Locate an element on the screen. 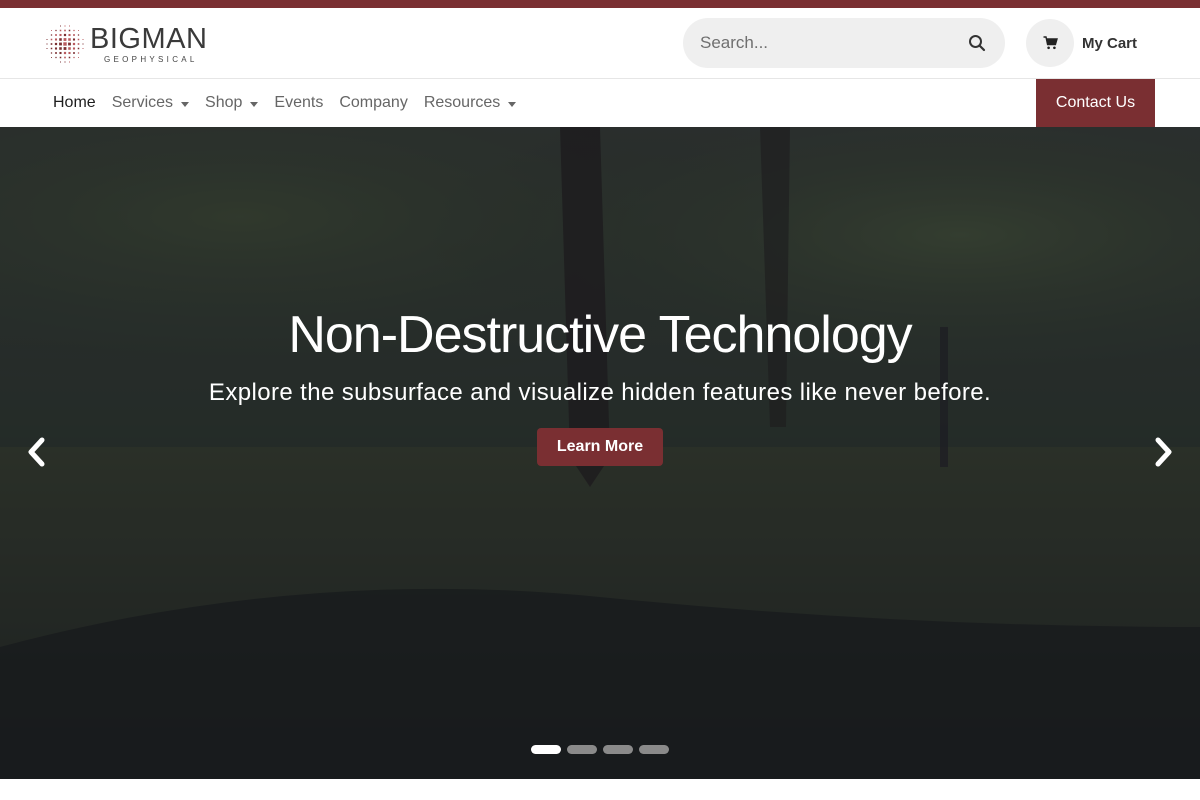  page-content-start is located at coordinates (600, 789).